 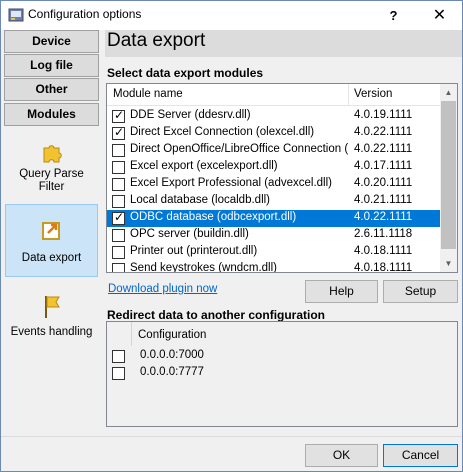 What do you see at coordinates (393, 15) in the screenshot?
I see `help-title-button: ?` at bounding box center [393, 15].